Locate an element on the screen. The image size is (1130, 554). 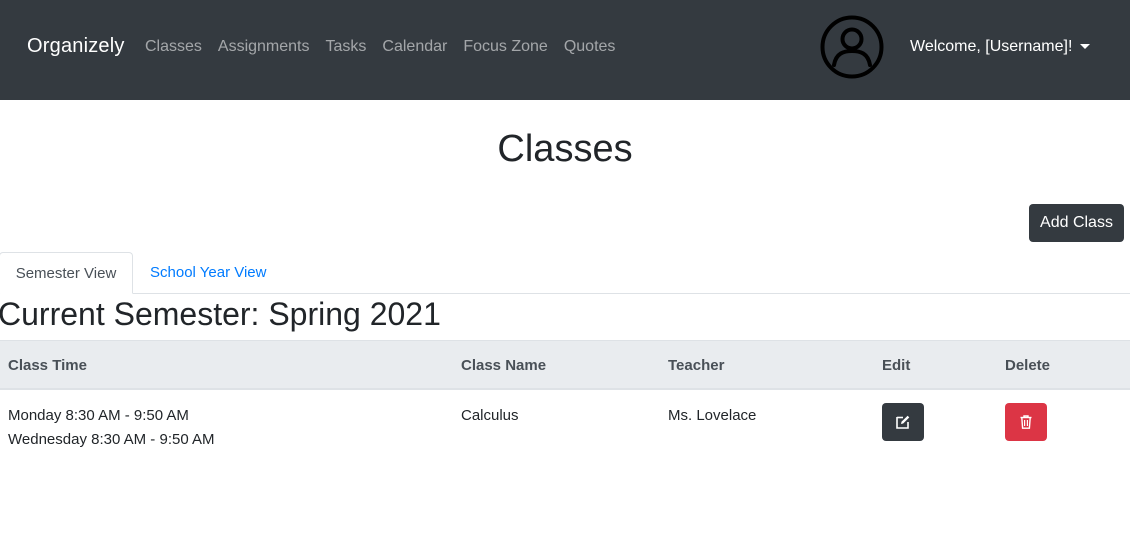
edit-class-button is located at coordinates (903, 422).